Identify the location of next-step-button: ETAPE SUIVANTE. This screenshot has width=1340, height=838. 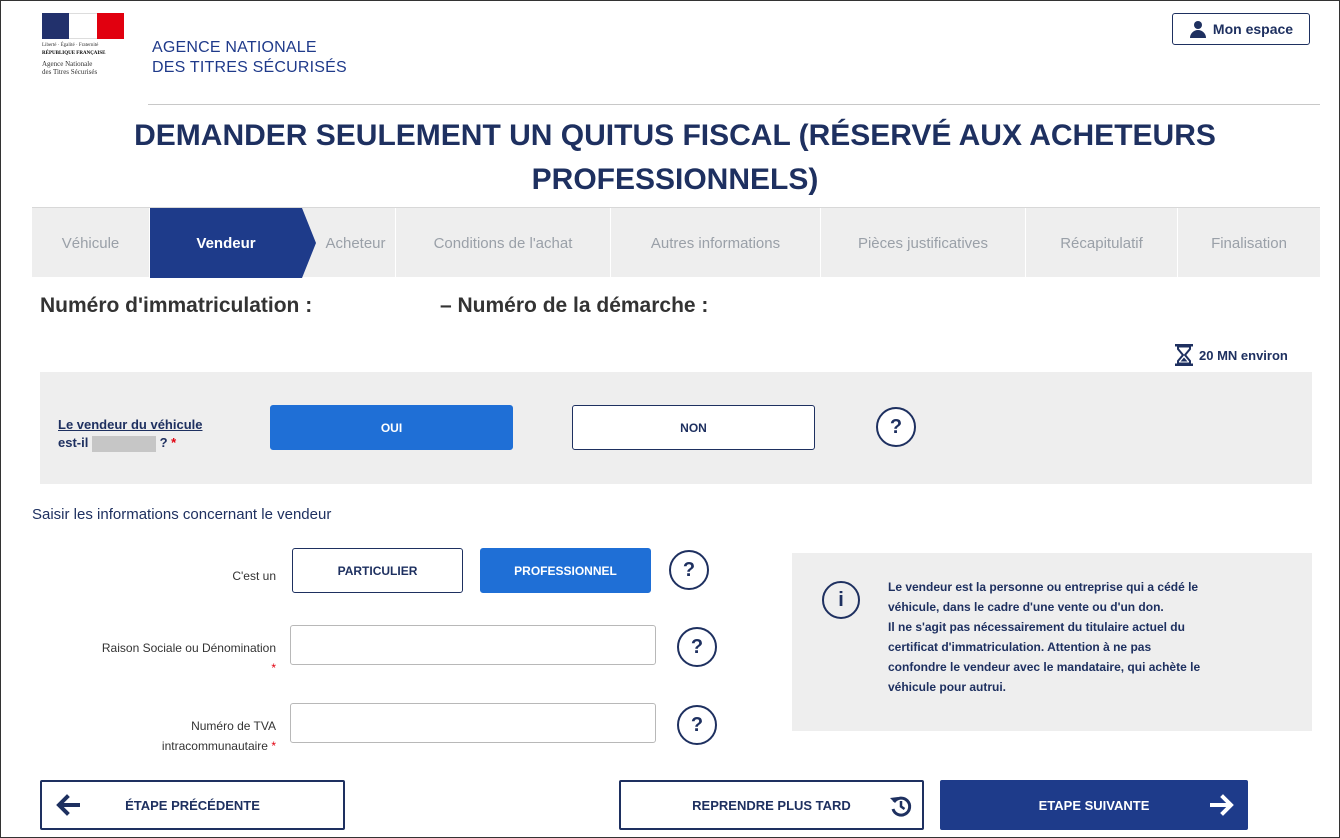
(1094, 805).